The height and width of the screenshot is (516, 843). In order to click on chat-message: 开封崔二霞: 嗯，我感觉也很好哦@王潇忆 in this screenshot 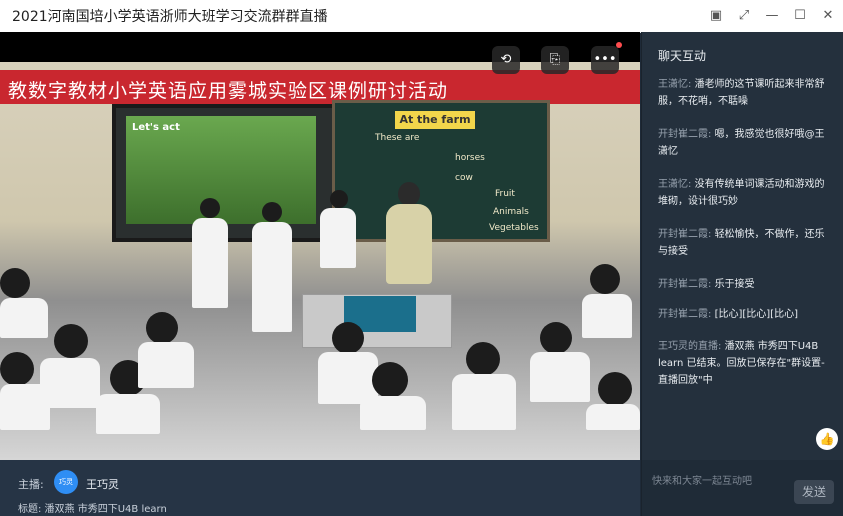, I will do `click(746, 143)`.